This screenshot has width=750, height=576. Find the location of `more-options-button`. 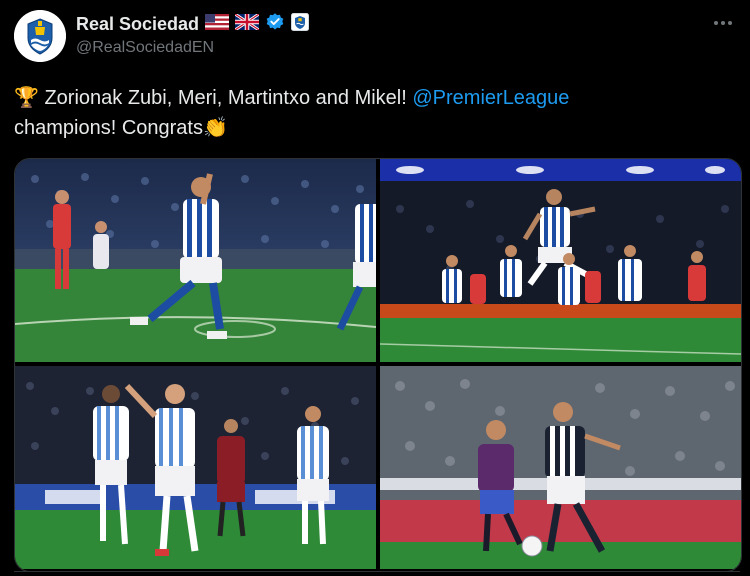

more-options-button is located at coordinates (723, 23).